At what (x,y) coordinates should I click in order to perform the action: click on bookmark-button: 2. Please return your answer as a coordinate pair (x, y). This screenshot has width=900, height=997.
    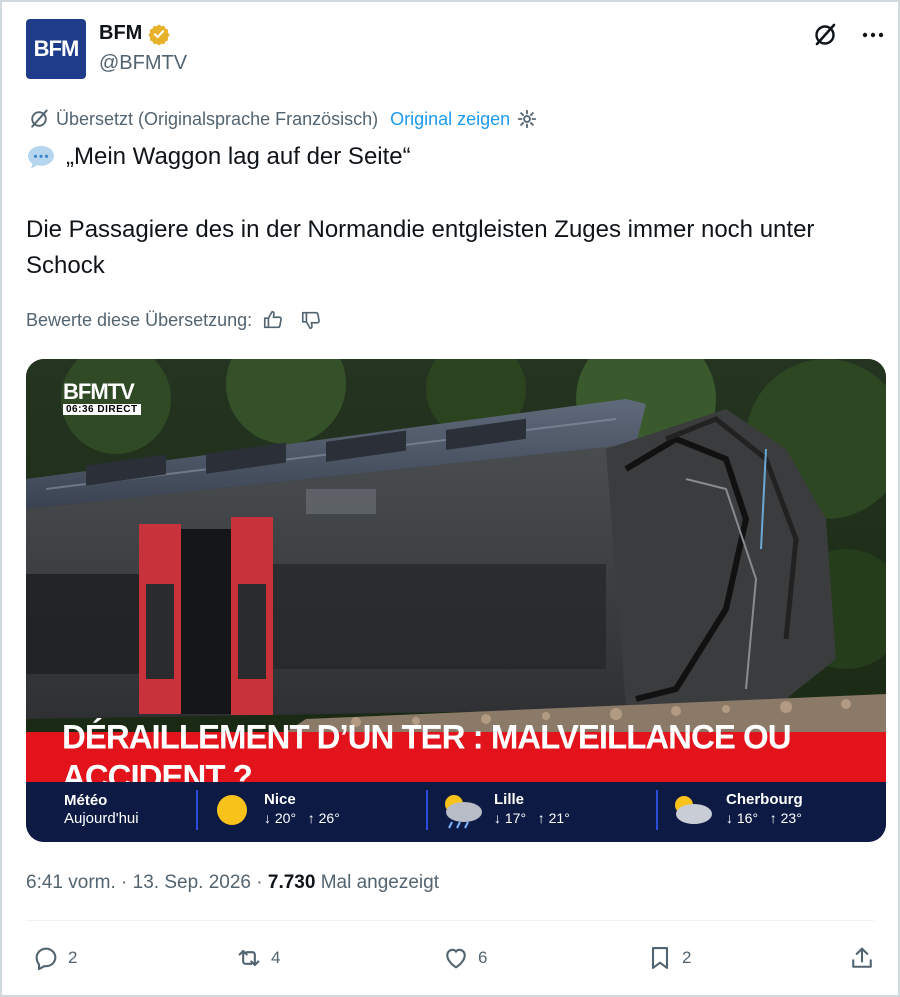
    Looking at the image, I should click on (668, 958).